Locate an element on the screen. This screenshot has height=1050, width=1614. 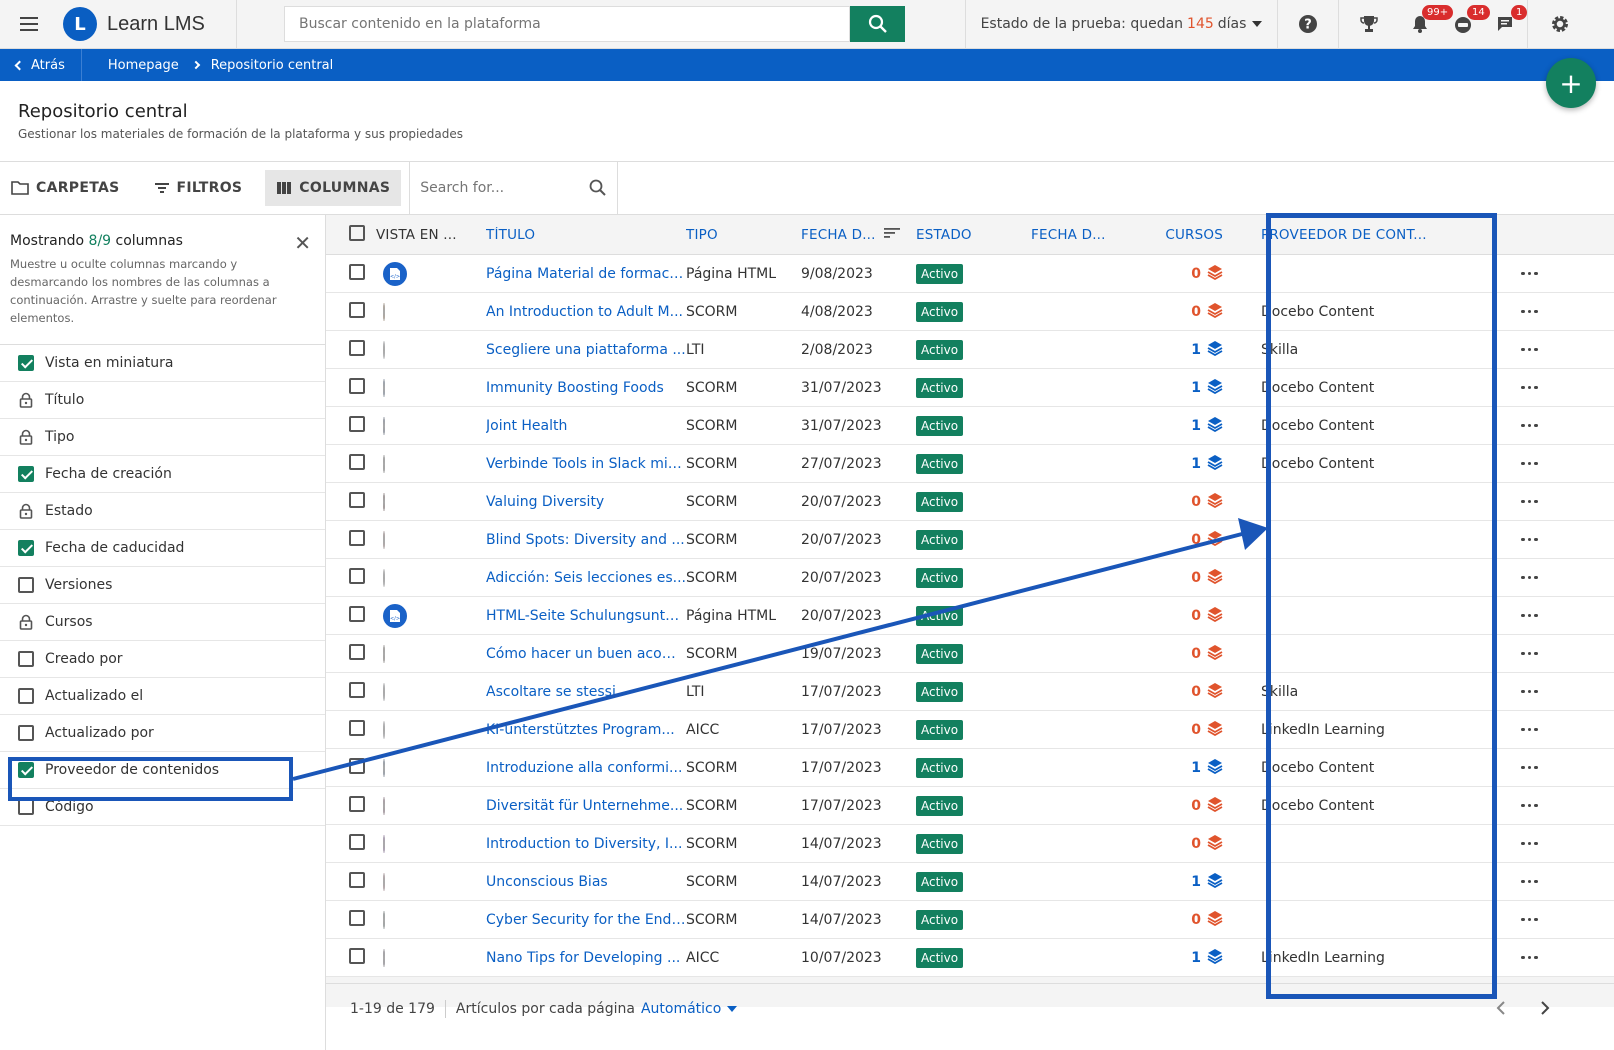
column-option: Título is located at coordinates (162, 400).